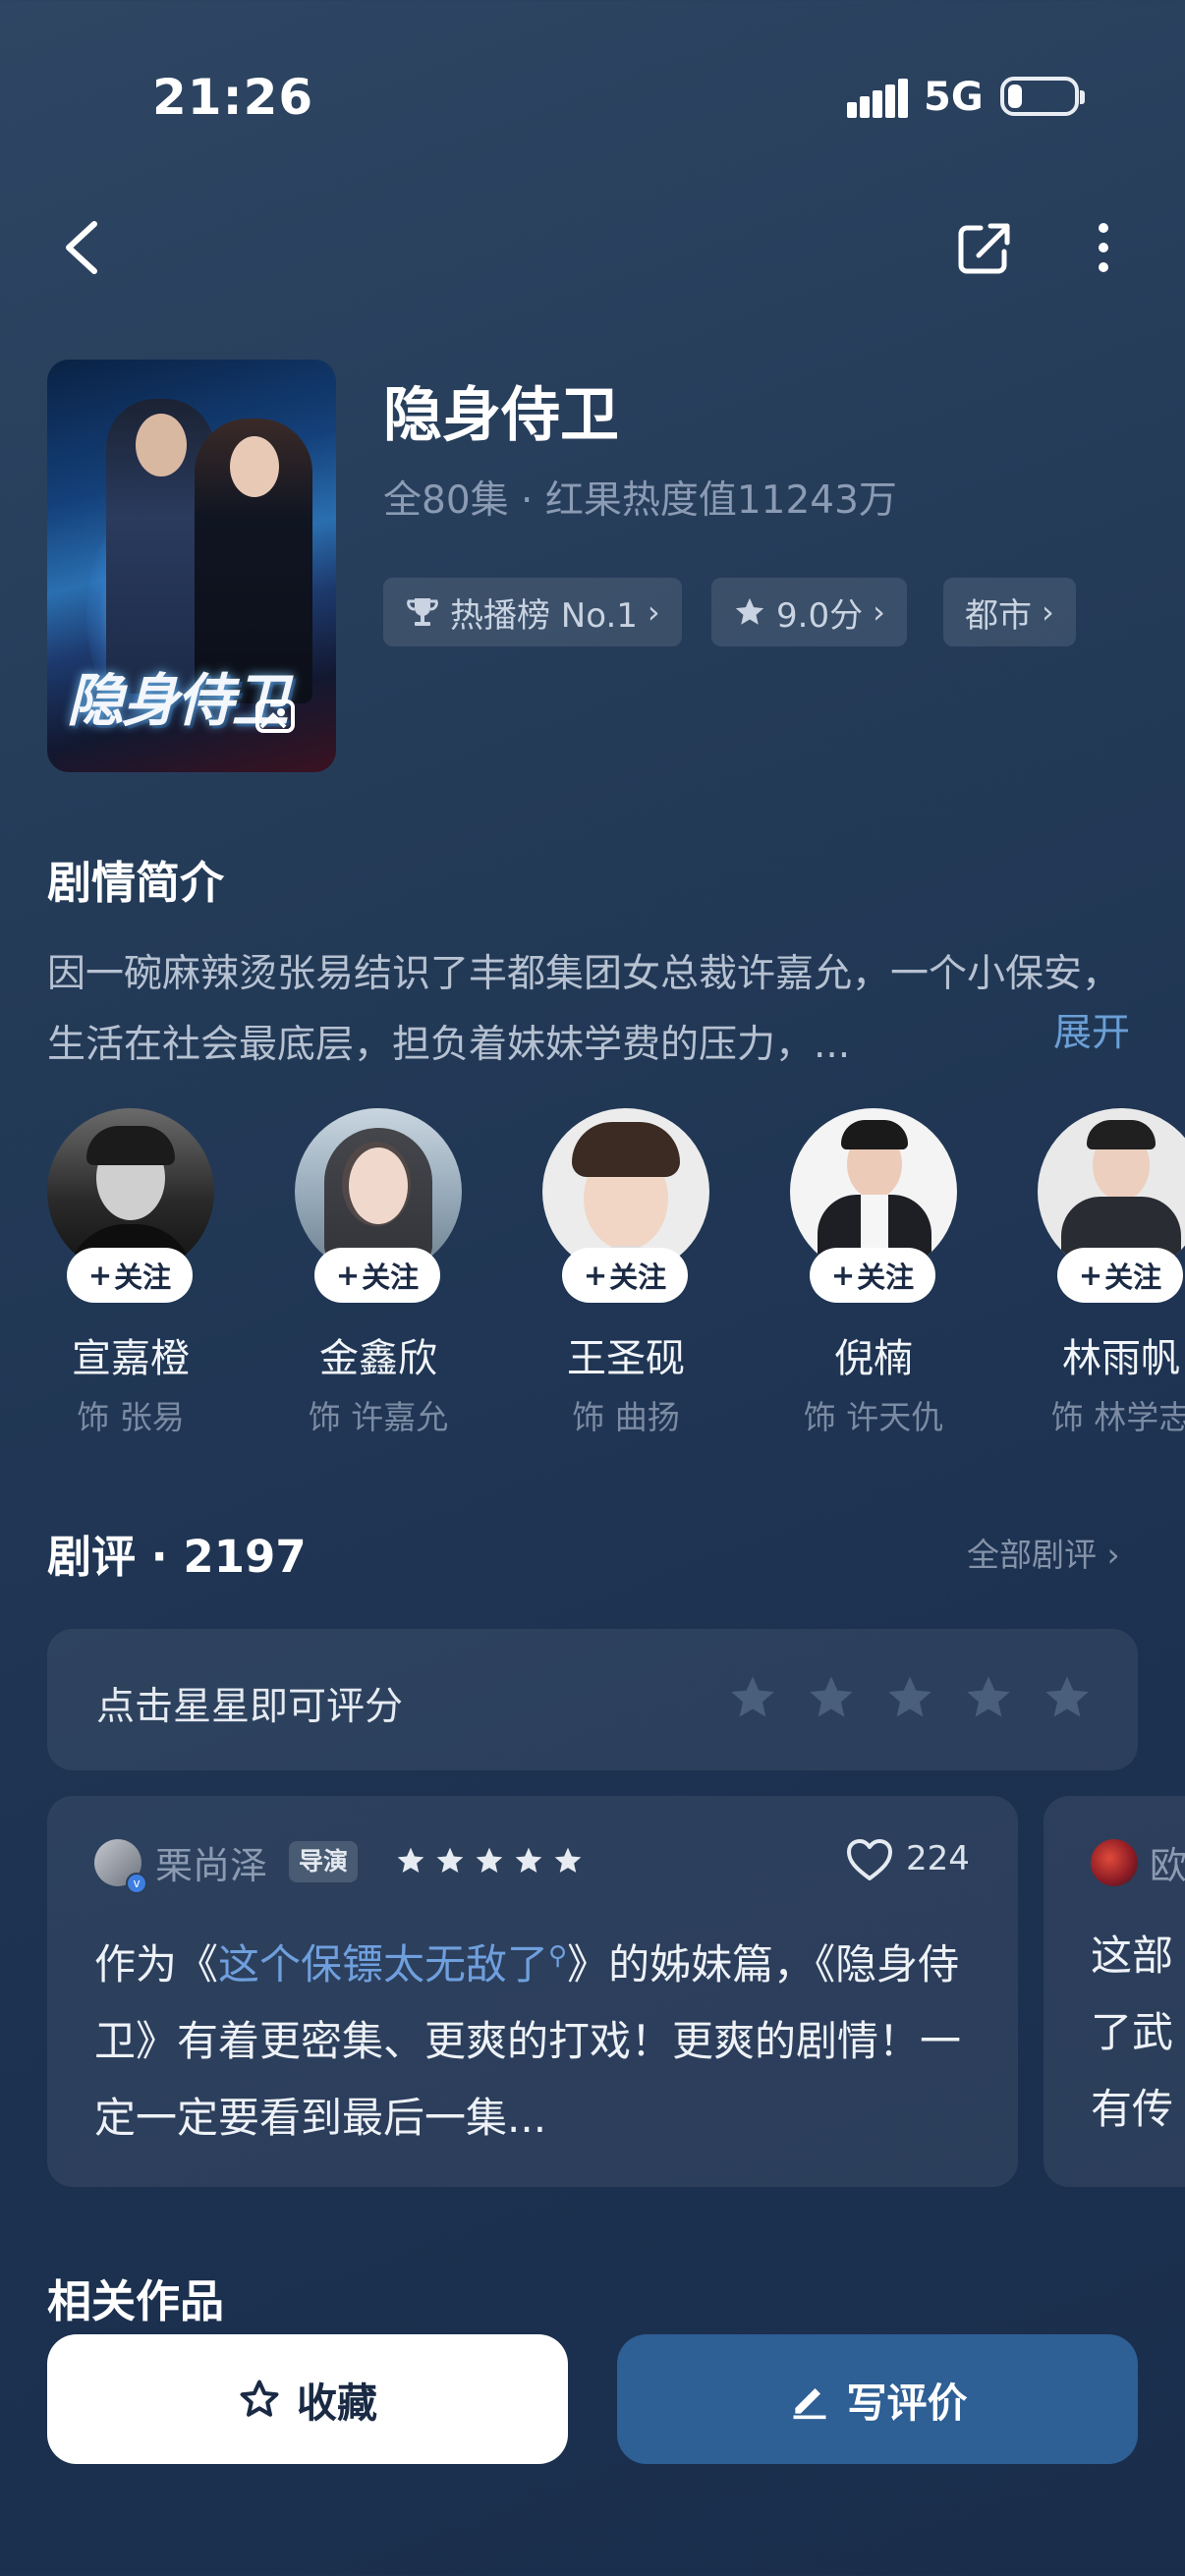 This screenshot has height=2576, width=1185. I want to click on cast-role: 饰 张易, so click(131, 1417).